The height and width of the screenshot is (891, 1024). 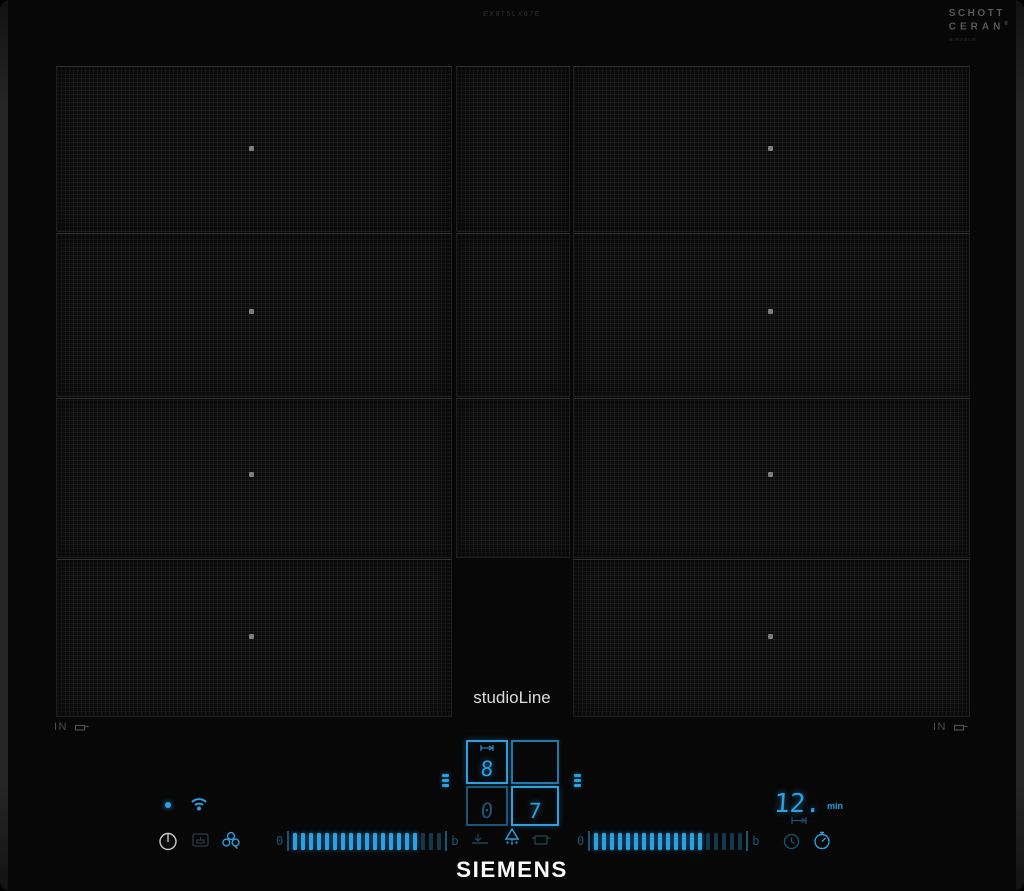 What do you see at coordinates (512, 697) in the screenshot?
I see `studioline-label: studioLine` at bounding box center [512, 697].